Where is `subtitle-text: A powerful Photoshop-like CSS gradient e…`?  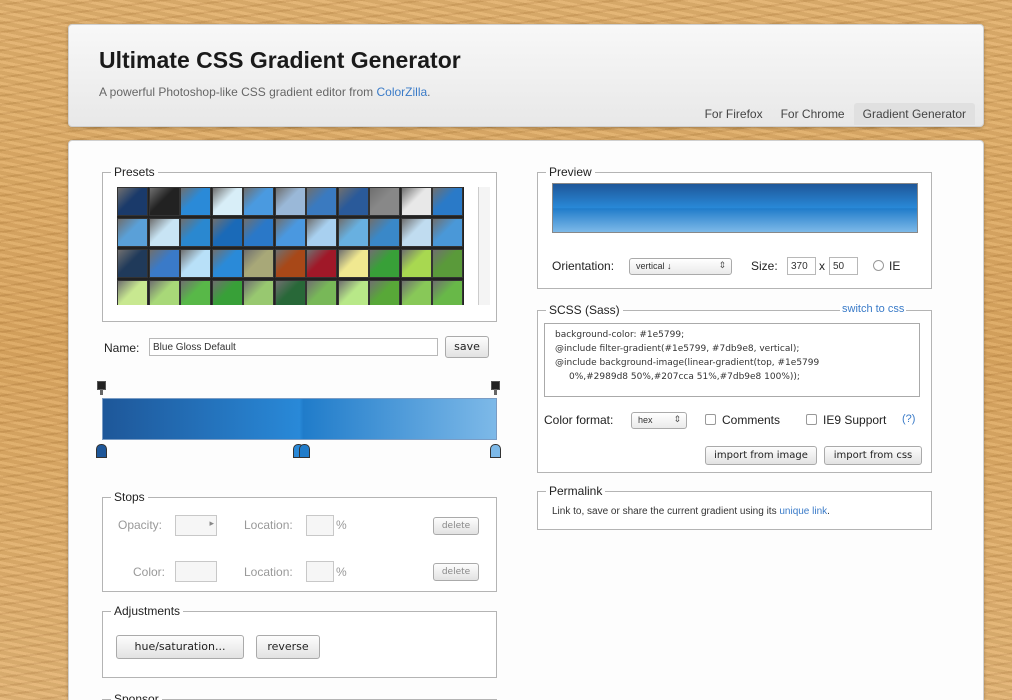 subtitle-text: A powerful Photoshop-like CSS gradient e… is located at coordinates (238, 92).